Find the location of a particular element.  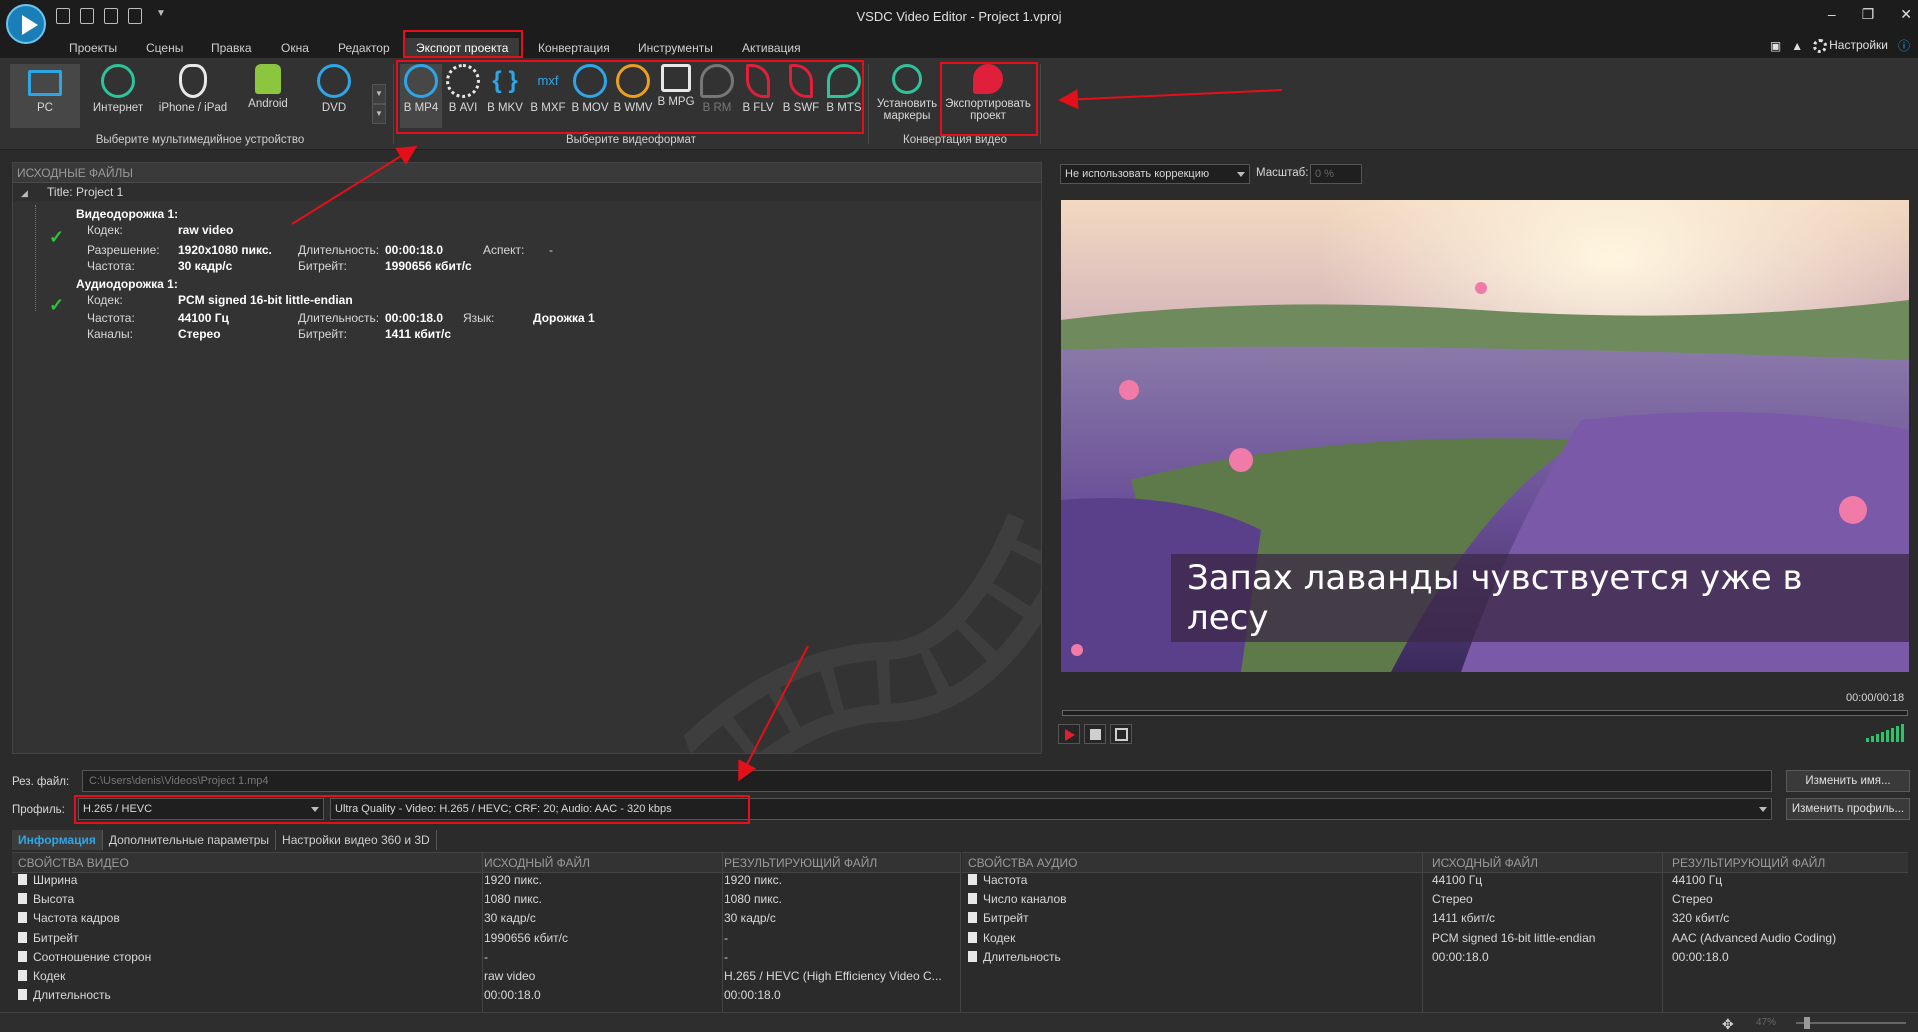

vsdc-logo is located at coordinates (26, 24).